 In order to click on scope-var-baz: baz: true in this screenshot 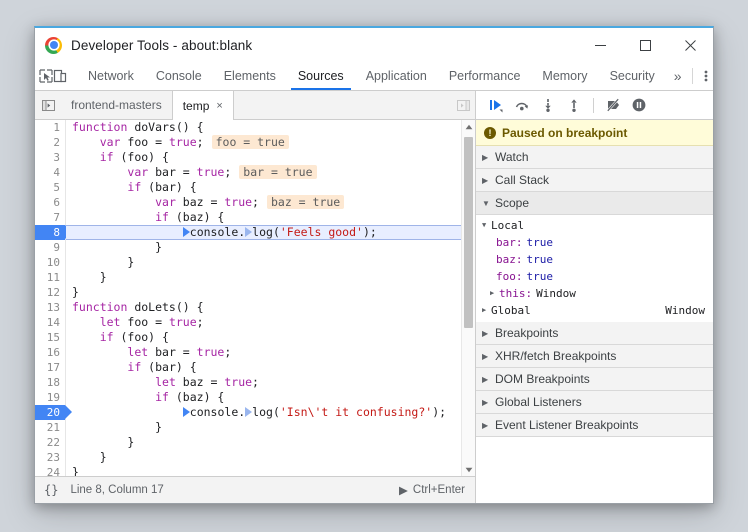, I will do `click(594, 259)`.